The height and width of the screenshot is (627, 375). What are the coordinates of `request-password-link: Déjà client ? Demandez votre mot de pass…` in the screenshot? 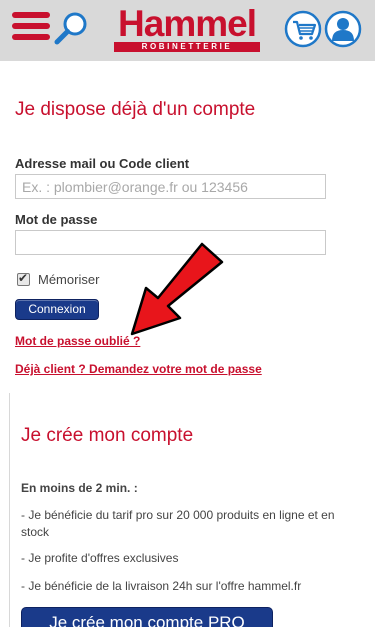 It's located at (138, 369).